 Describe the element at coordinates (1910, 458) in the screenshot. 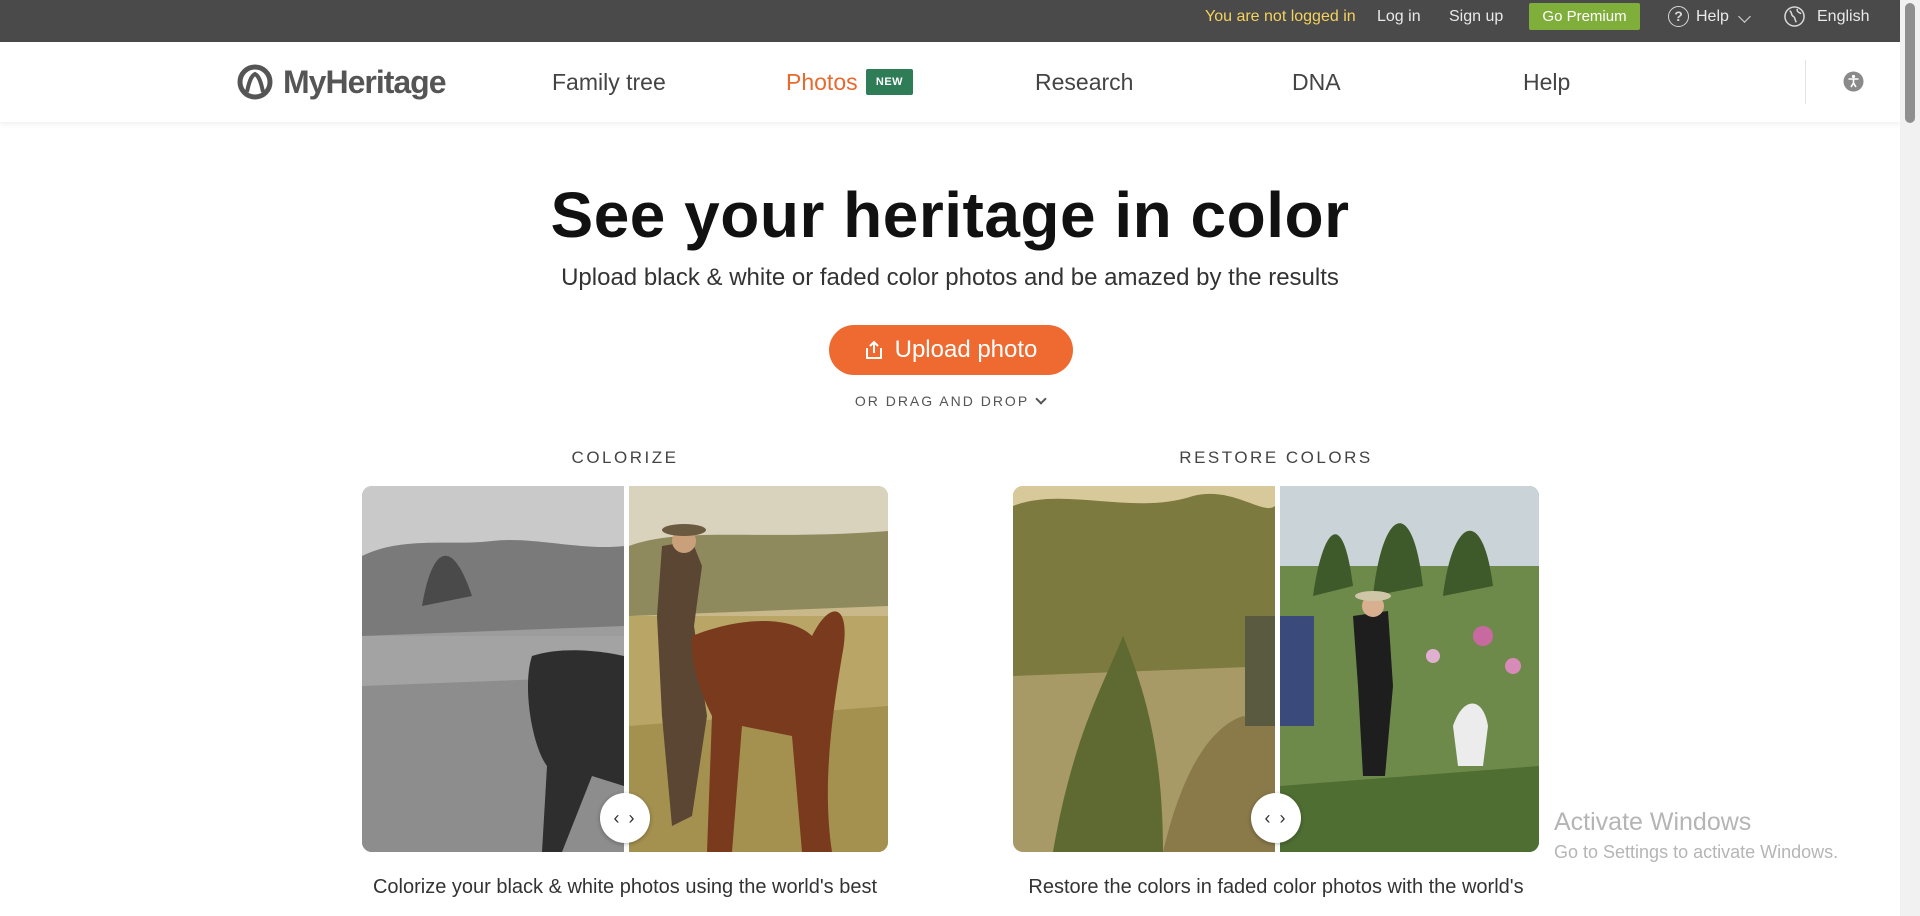

I see `page-scrollbar` at that location.